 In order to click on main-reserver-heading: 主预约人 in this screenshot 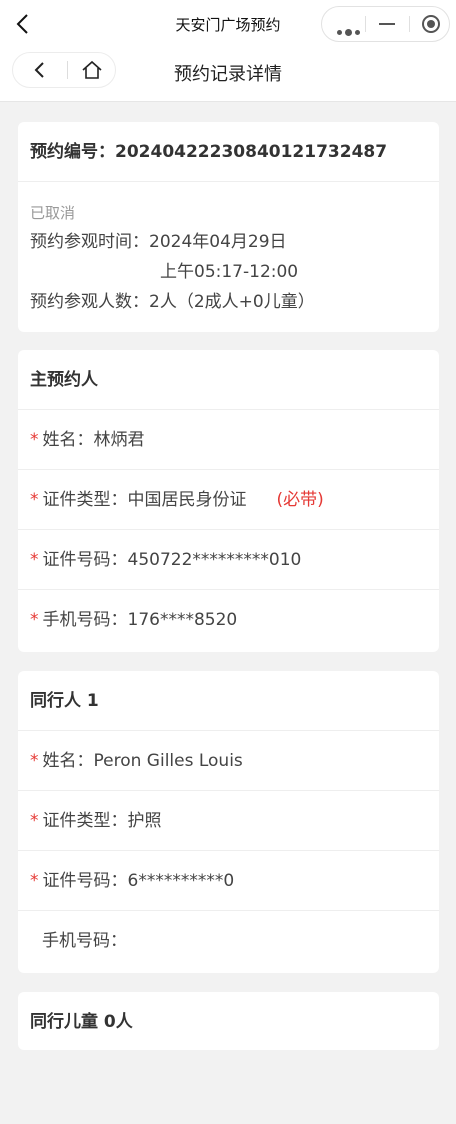, I will do `click(228, 380)`.